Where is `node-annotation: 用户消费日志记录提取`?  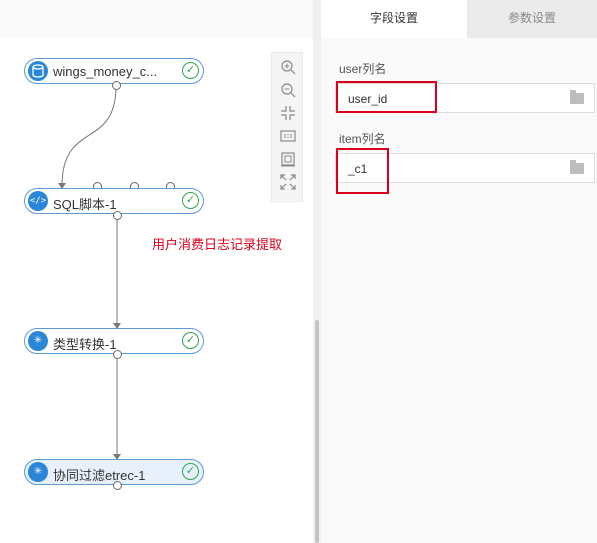 node-annotation: 用户消费日志记录提取 is located at coordinates (217, 244).